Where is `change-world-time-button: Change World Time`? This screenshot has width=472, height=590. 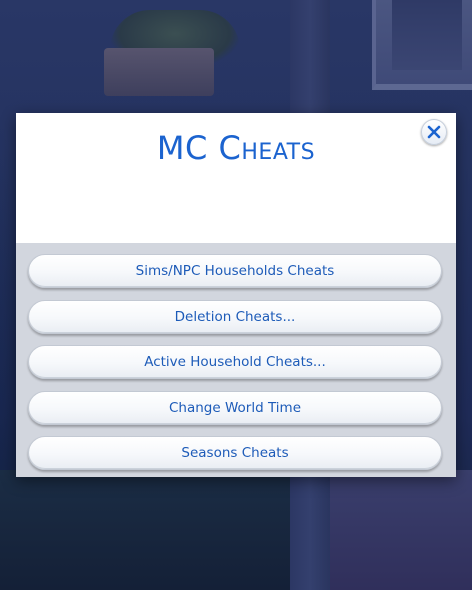 change-world-time-button: Change World Time is located at coordinates (235, 408).